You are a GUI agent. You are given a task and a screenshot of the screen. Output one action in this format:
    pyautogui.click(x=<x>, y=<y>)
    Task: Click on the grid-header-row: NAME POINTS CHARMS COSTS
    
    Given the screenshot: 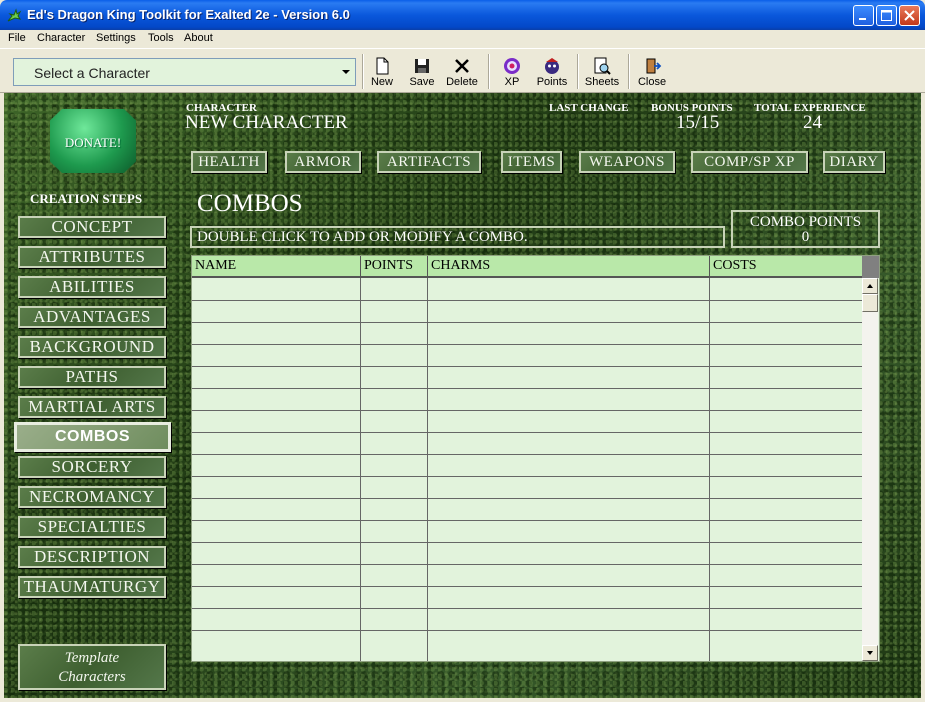 What is the action you would take?
    pyautogui.click(x=527, y=267)
    